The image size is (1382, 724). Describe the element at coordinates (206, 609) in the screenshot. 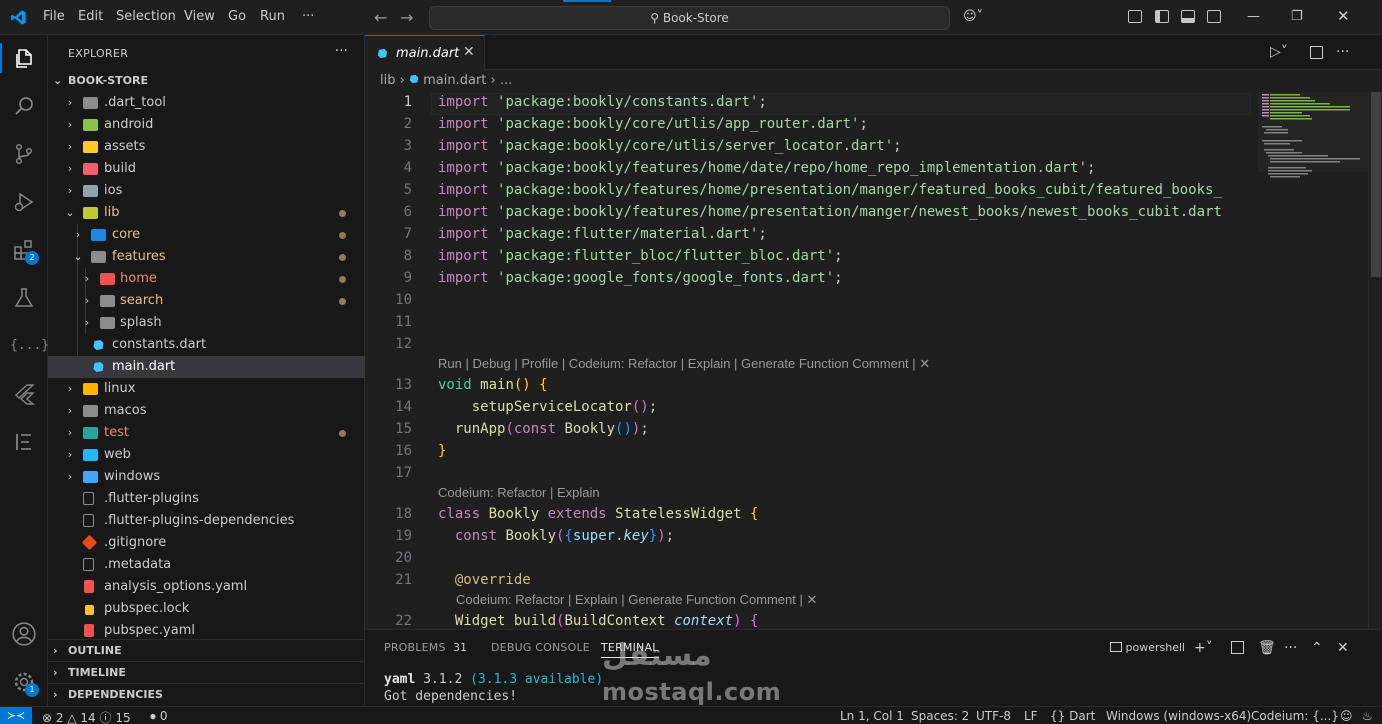

I see `tree-item-pubspec-lock: pubspec.lock` at that location.